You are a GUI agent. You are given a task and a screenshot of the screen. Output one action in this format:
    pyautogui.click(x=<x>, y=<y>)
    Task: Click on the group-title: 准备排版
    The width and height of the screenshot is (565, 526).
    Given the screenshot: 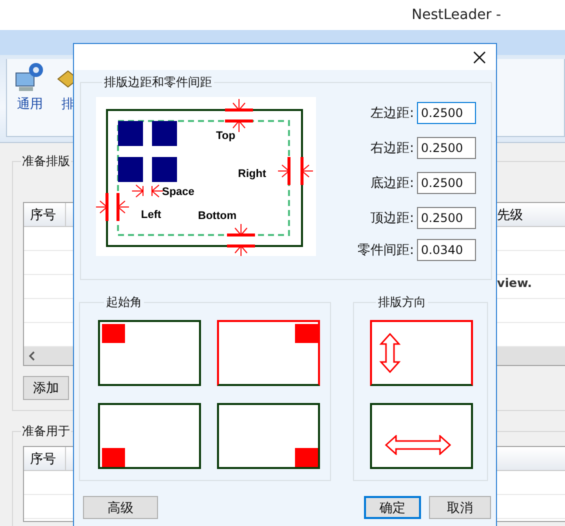 What is the action you would take?
    pyautogui.click(x=46, y=161)
    